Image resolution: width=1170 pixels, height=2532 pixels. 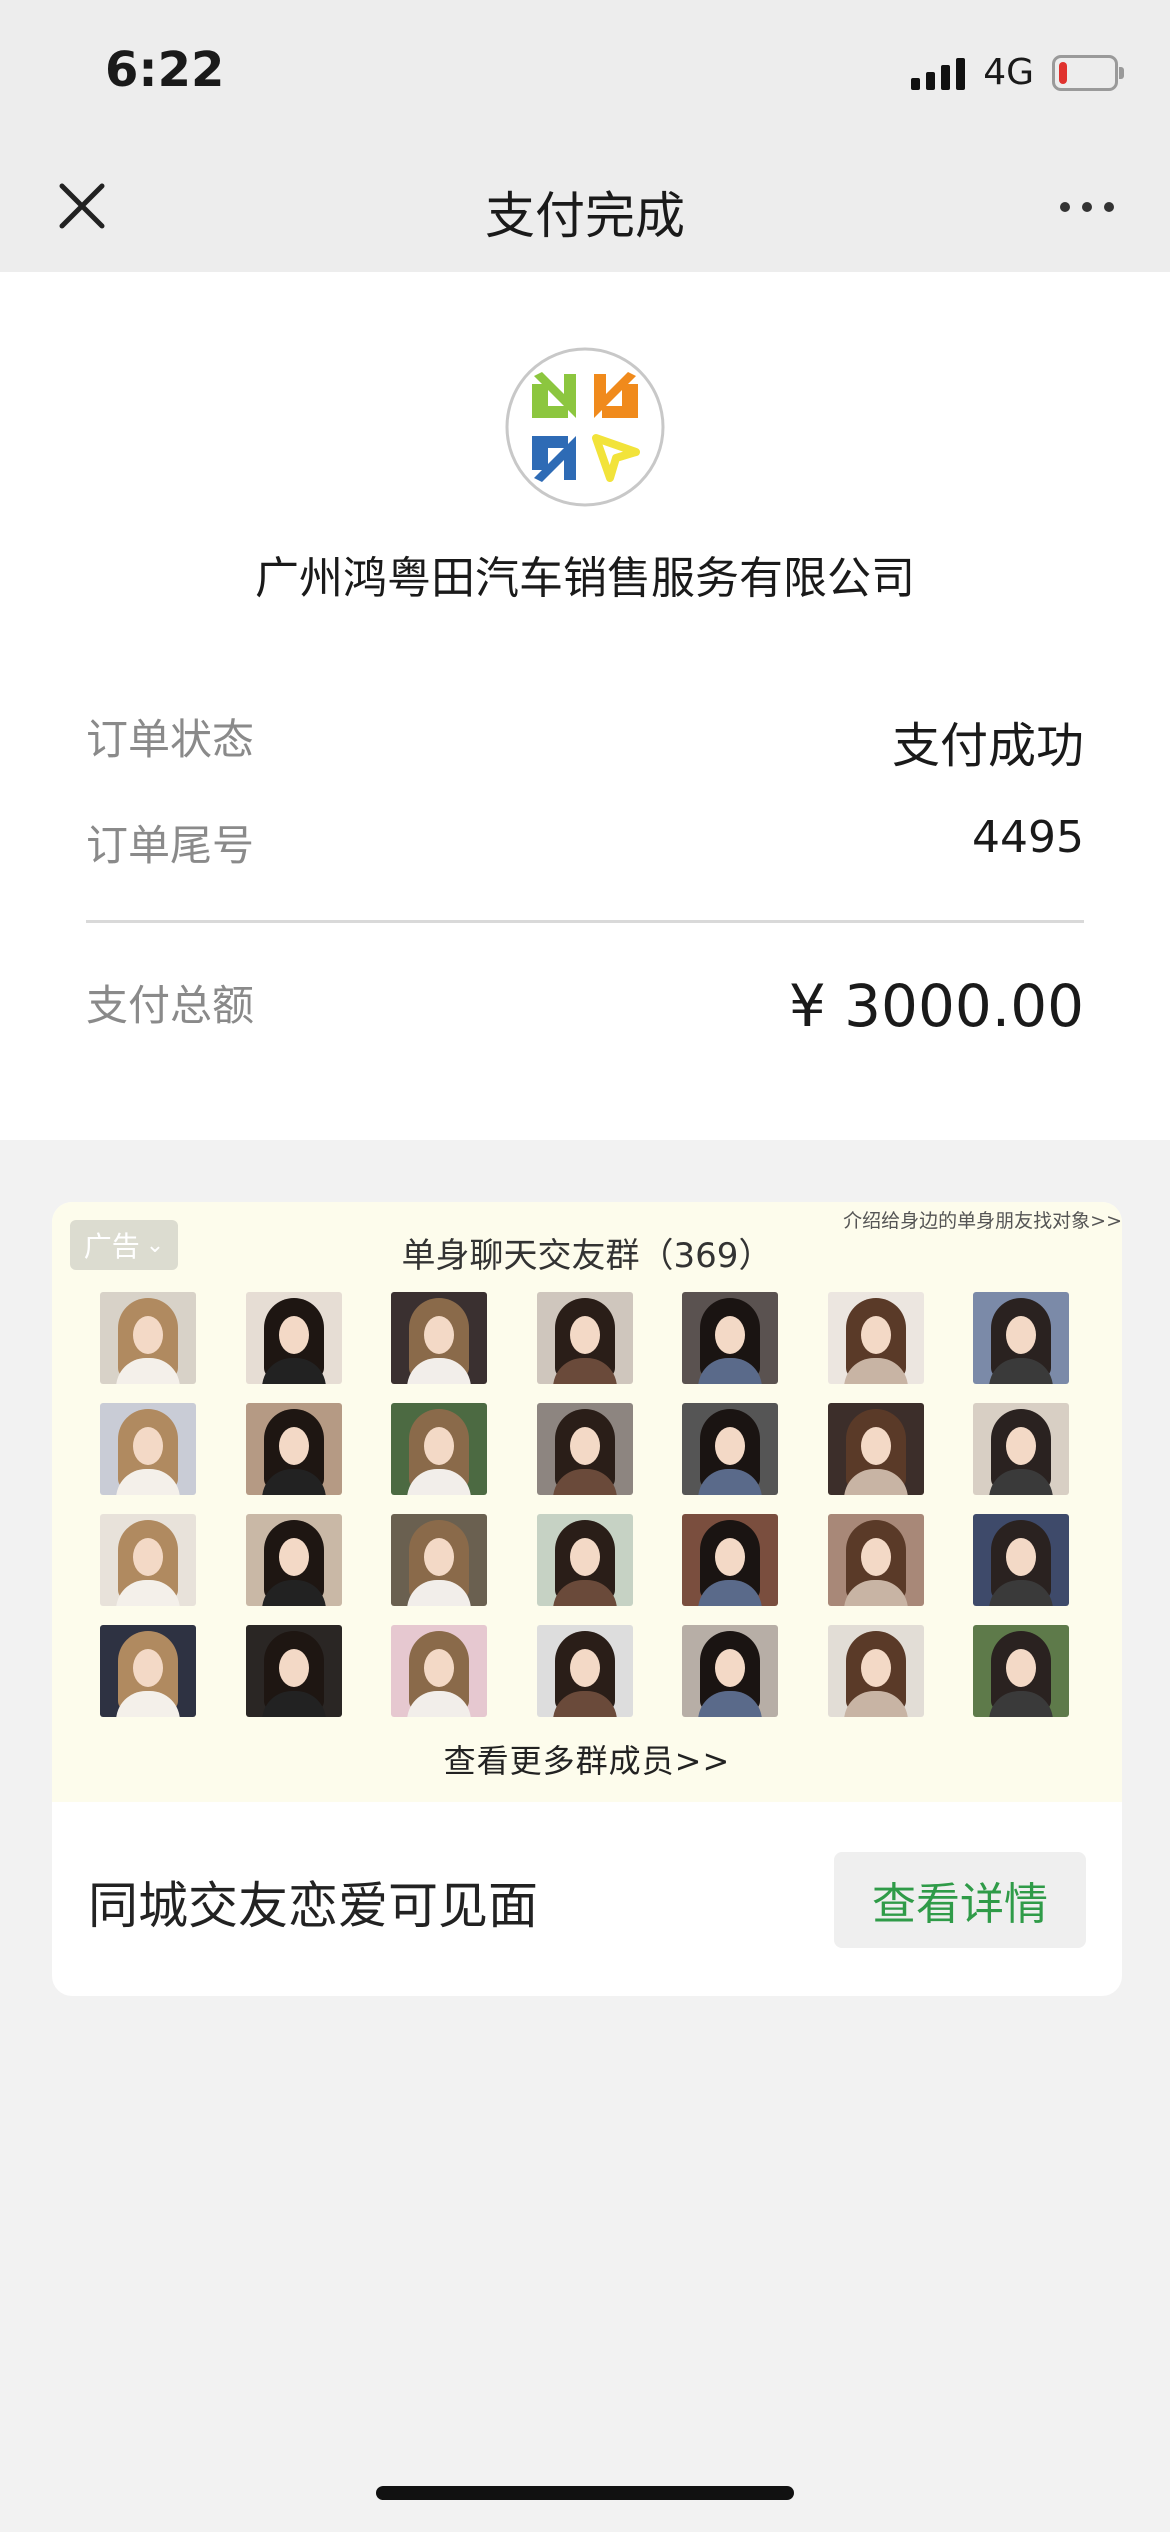 What do you see at coordinates (987, 746) in the screenshot?
I see `order-status-value: 支付成功` at bounding box center [987, 746].